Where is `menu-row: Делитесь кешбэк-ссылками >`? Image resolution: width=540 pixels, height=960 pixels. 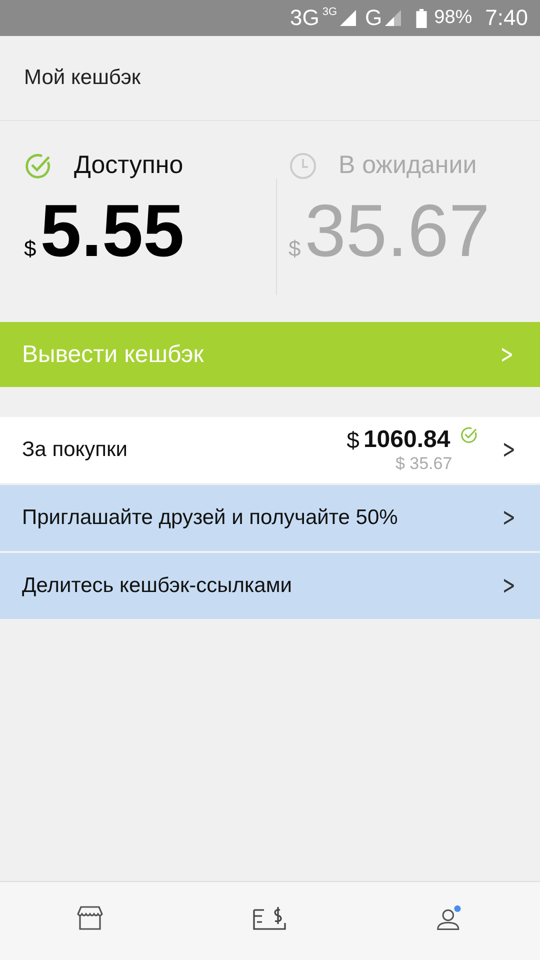 menu-row: Делитесь кешбэк-ссылками > is located at coordinates (270, 586).